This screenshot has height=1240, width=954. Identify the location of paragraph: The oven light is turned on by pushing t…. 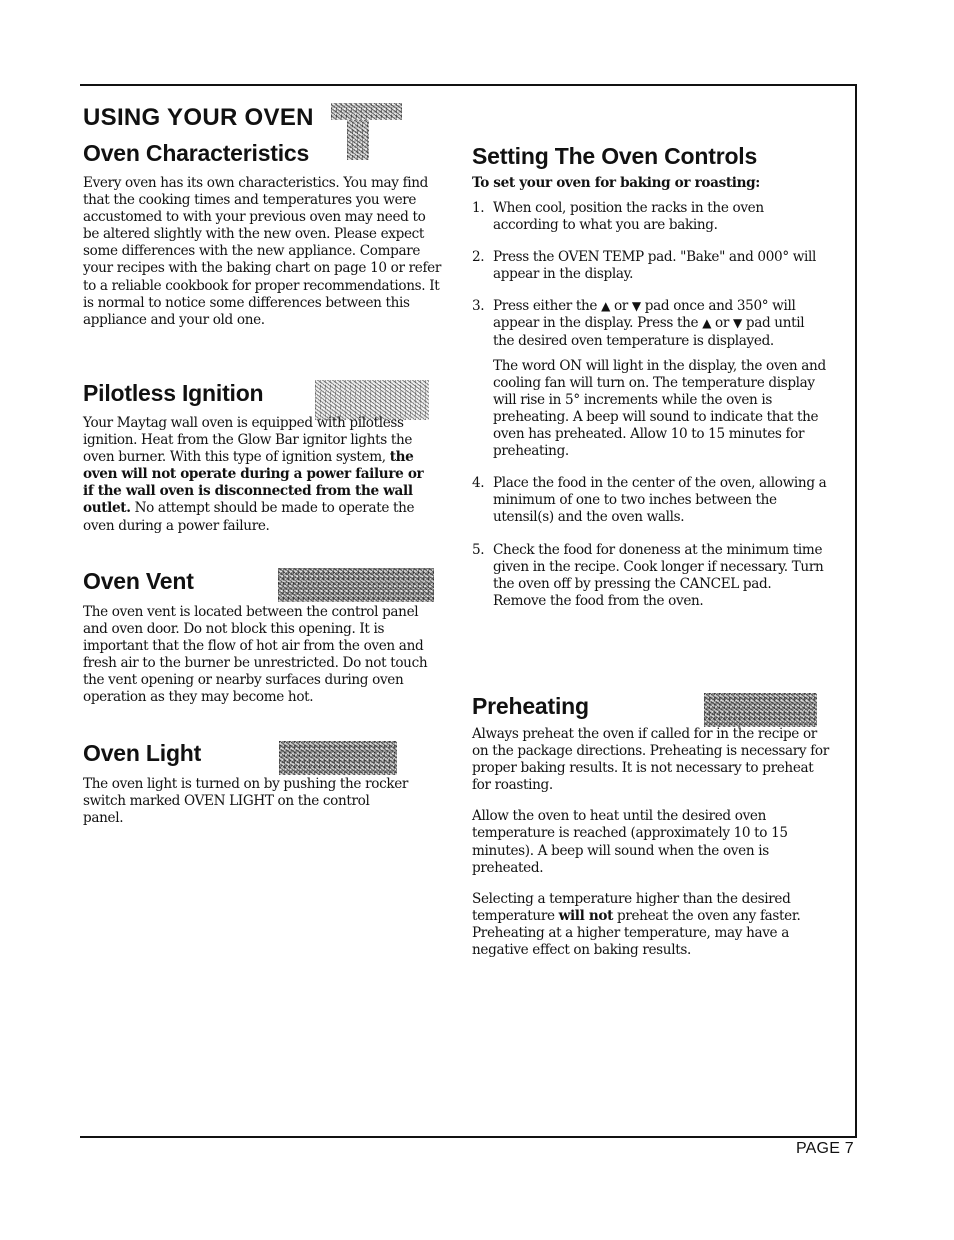
(246, 801).